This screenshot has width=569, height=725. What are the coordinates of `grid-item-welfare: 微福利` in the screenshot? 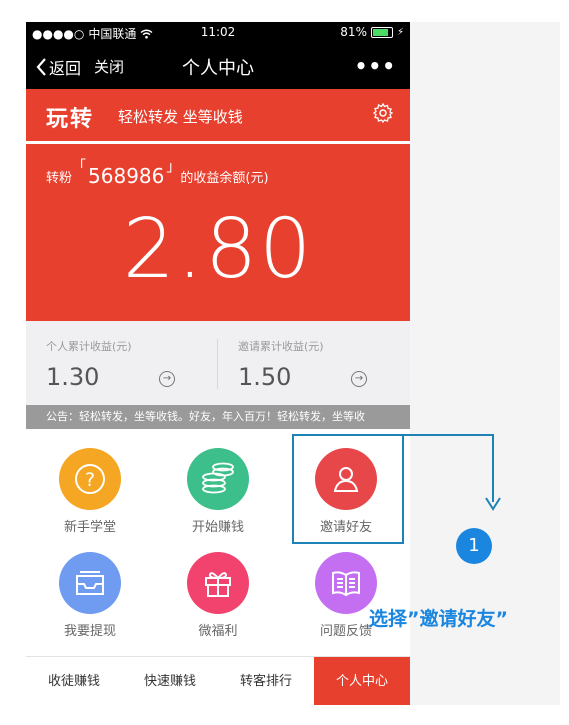 It's located at (218, 595).